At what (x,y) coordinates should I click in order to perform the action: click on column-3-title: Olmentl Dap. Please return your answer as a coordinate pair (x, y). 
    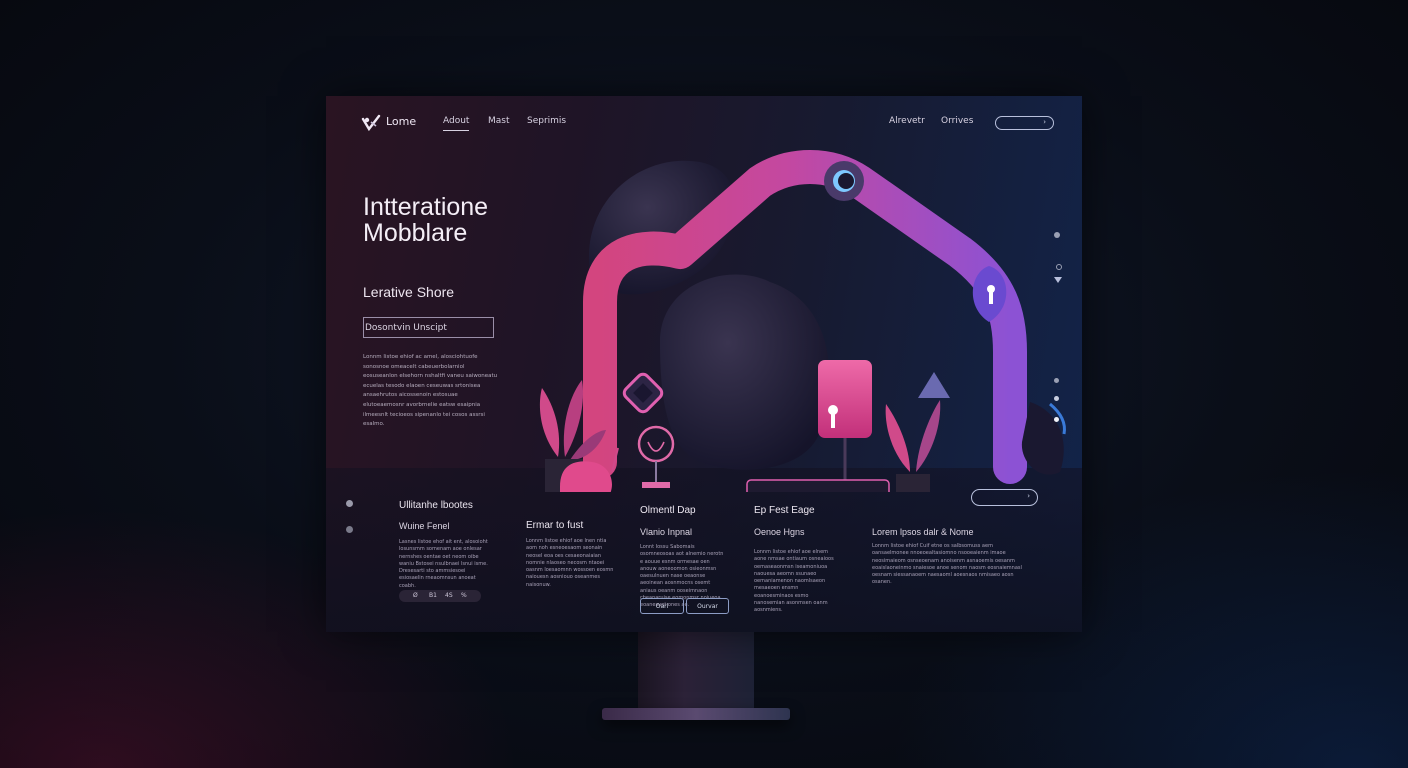
    Looking at the image, I should click on (668, 510).